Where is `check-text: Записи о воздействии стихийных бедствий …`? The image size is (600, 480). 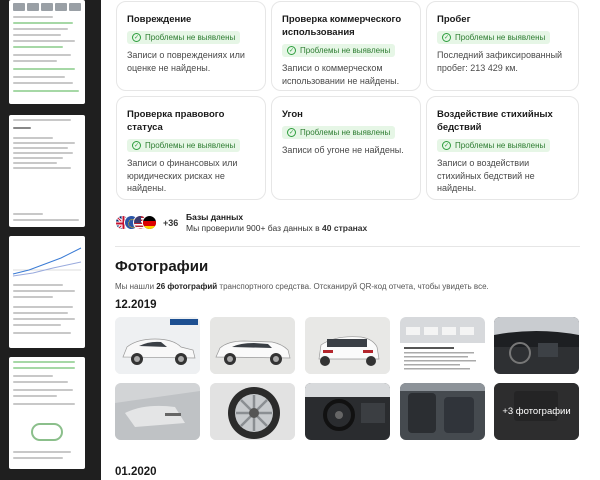
check-text: Записи о воздействии стихийных бедствий … is located at coordinates (486, 175).